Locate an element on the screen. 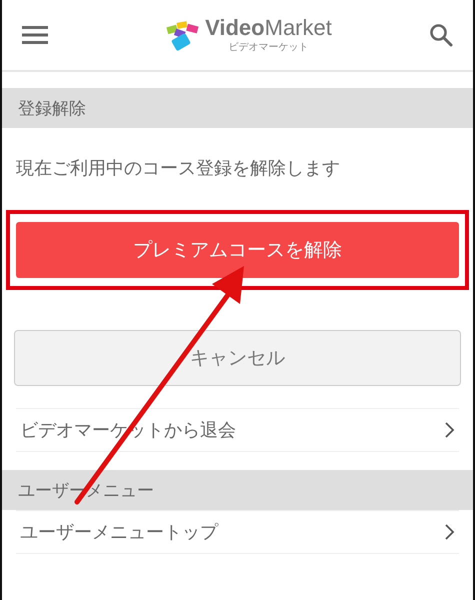 The height and width of the screenshot is (600, 475). search-icon is located at coordinates (440, 35).